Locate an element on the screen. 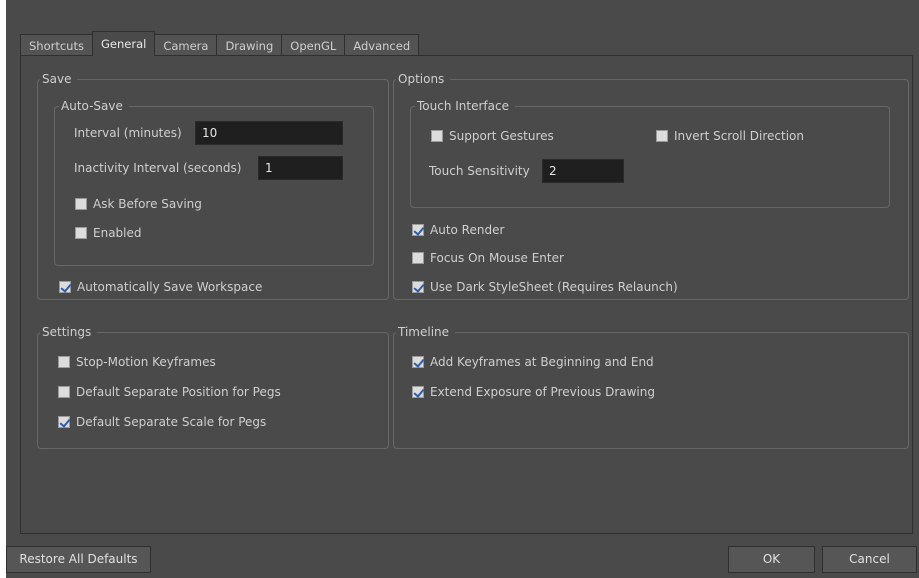  ask-before-saving-label: Ask Before Saving is located at coordinates (147, 204).